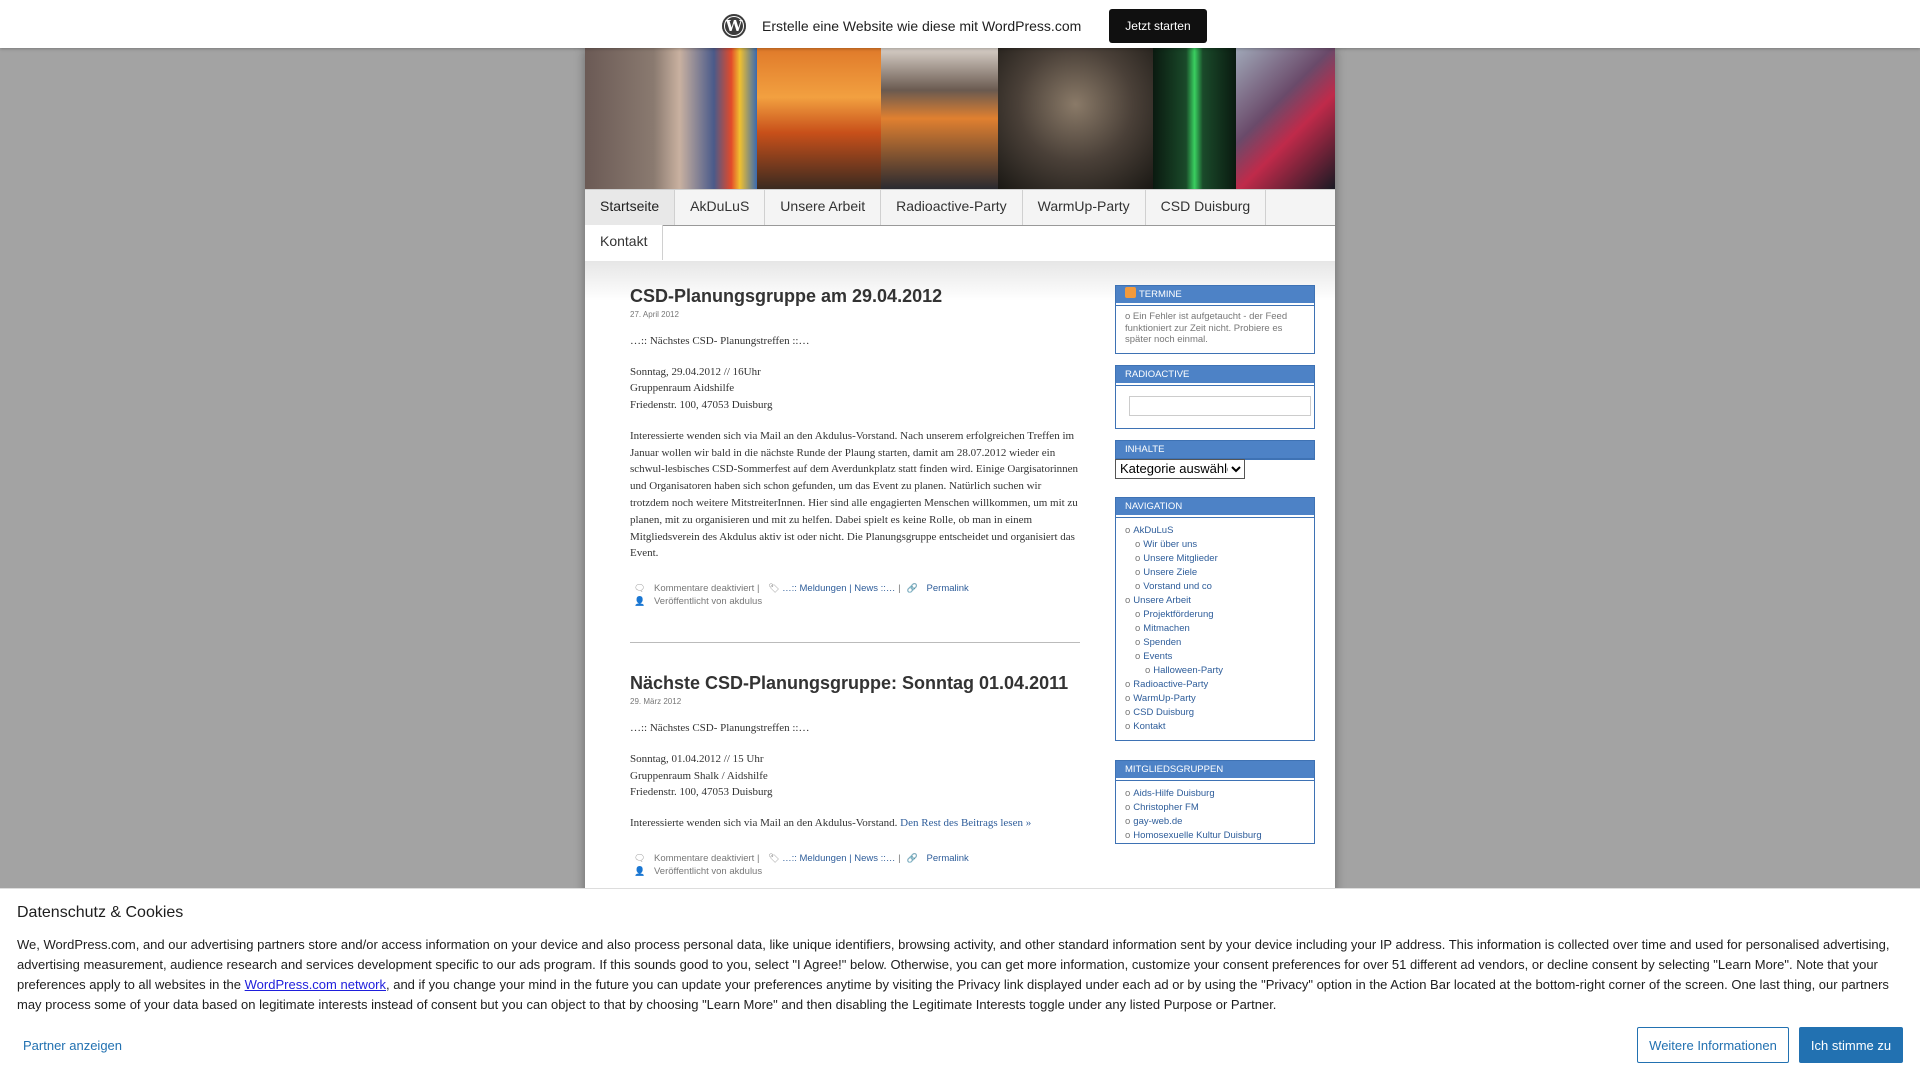  What do you see at coordinates (1215, 507) in the screenshot?
I see `widget-navigation-title: NAVIGATION` at bounding box center [1215, 507].